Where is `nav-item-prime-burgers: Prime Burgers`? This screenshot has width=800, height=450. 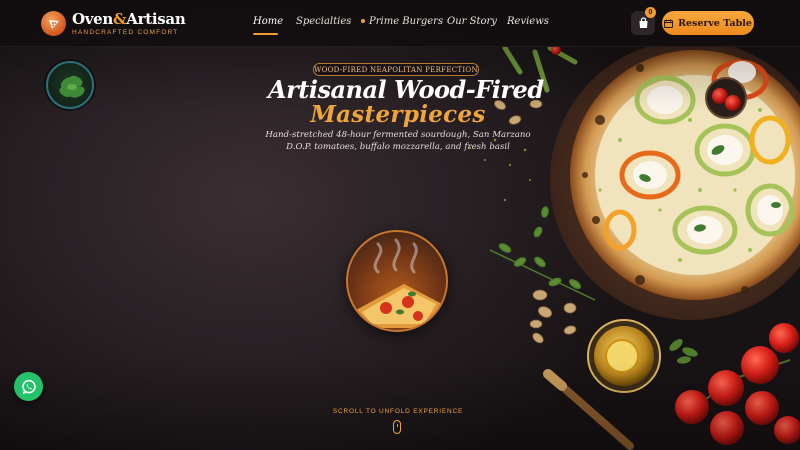 nav-item-prime-burgers: Prime Burgers is located at coordinates (402, 21).